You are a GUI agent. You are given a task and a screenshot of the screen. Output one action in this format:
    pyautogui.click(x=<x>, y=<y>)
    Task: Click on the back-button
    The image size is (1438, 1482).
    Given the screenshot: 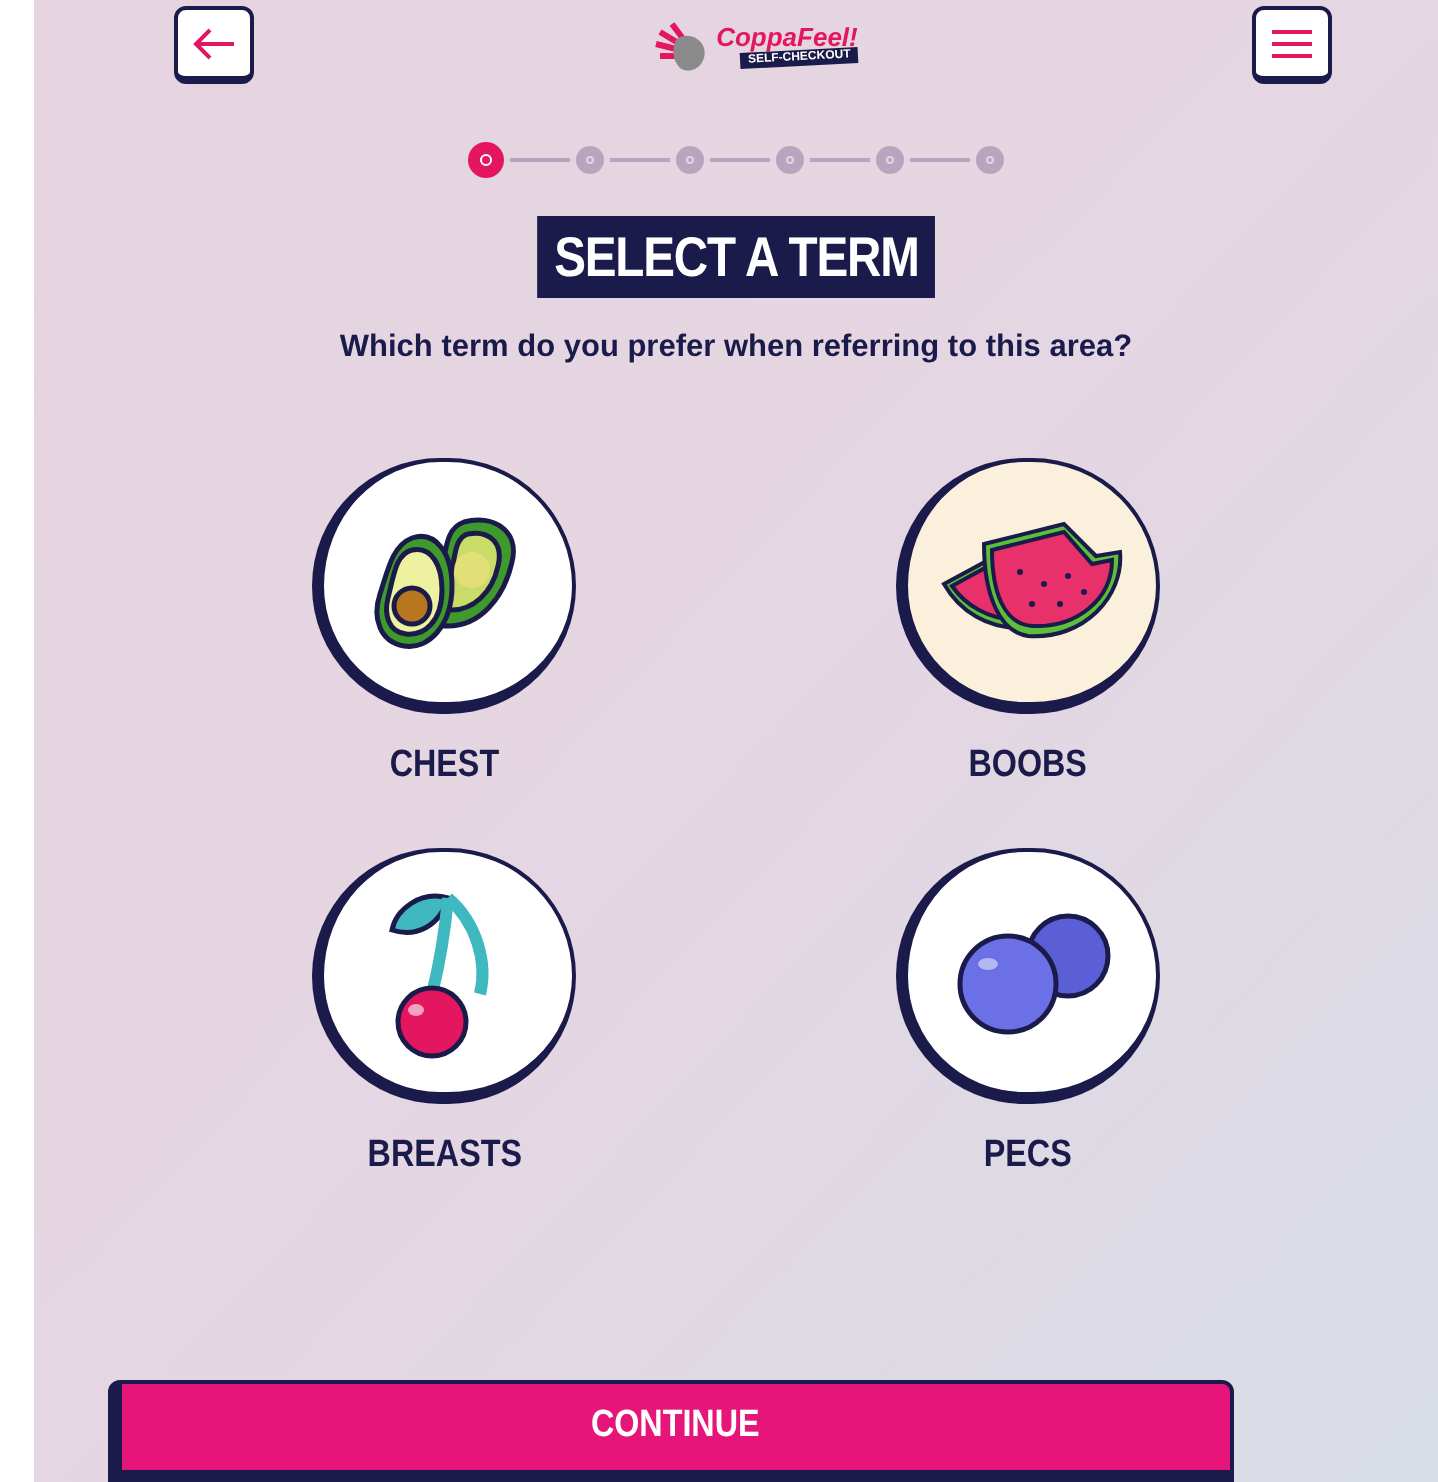 What is the action you would take?
    pyautogui.click(x=214, y=45)
    